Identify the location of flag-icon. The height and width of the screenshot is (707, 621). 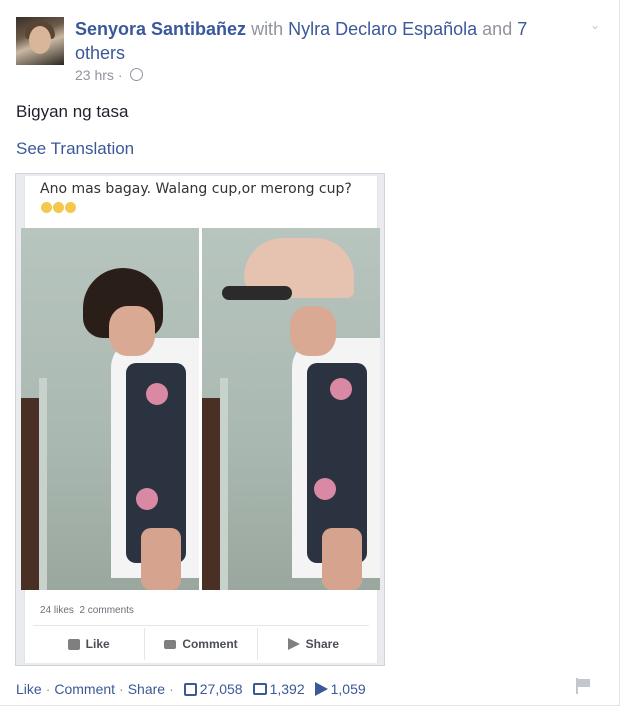
(583, 686).